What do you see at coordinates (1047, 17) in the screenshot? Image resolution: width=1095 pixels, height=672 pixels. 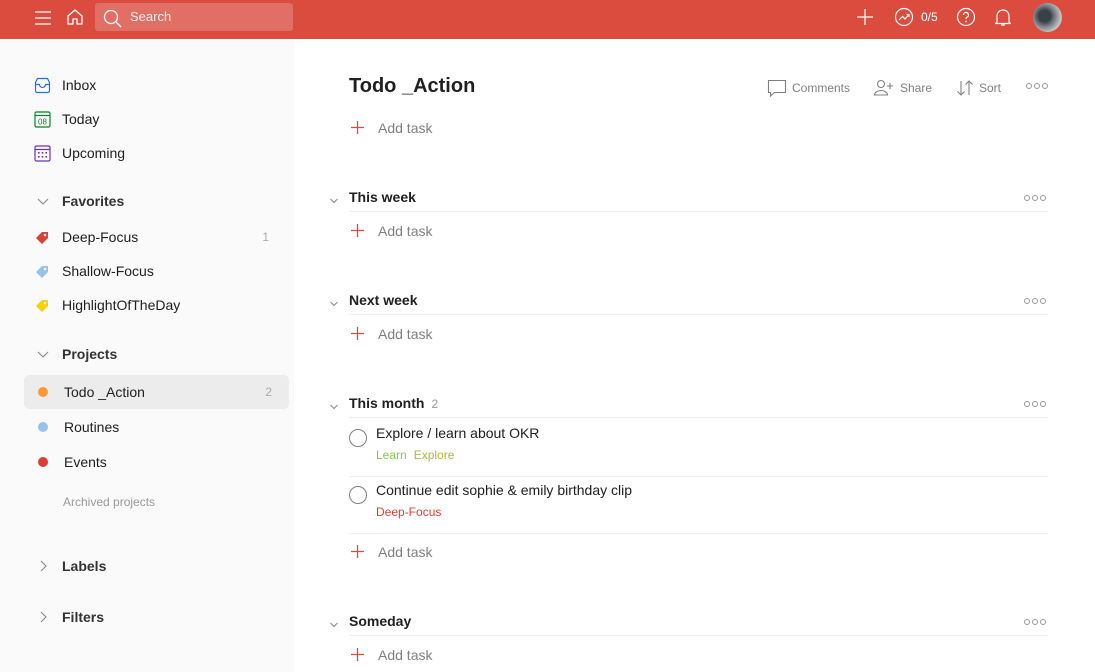 I see `avatar` at bounding box center [1047, 17].